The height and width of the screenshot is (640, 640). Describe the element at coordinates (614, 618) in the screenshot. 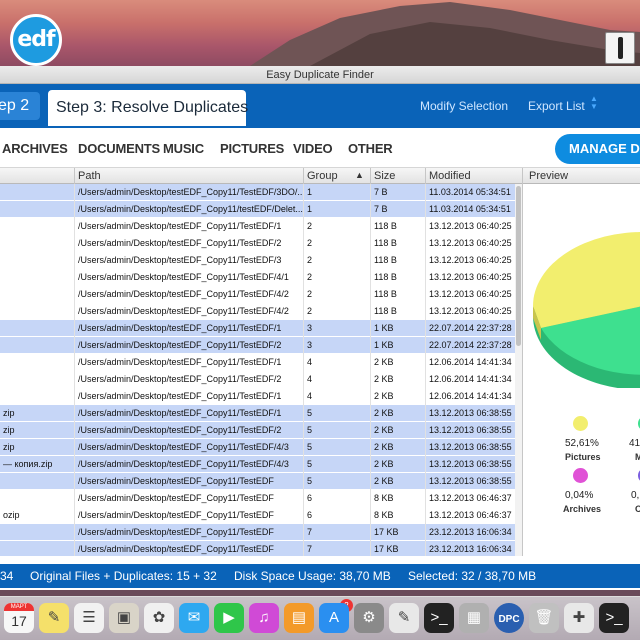

I see `terminal2-icon: >_` at that location.